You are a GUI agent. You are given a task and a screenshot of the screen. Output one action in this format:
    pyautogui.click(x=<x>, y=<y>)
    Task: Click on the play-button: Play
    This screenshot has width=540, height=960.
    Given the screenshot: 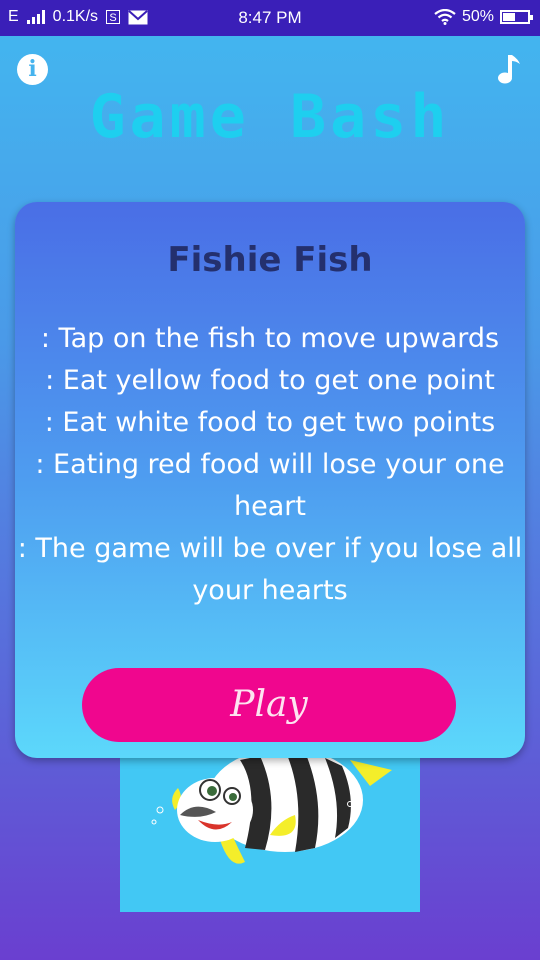 What is the action you would take?
    pyautogui.click(x=269, y=705)
    